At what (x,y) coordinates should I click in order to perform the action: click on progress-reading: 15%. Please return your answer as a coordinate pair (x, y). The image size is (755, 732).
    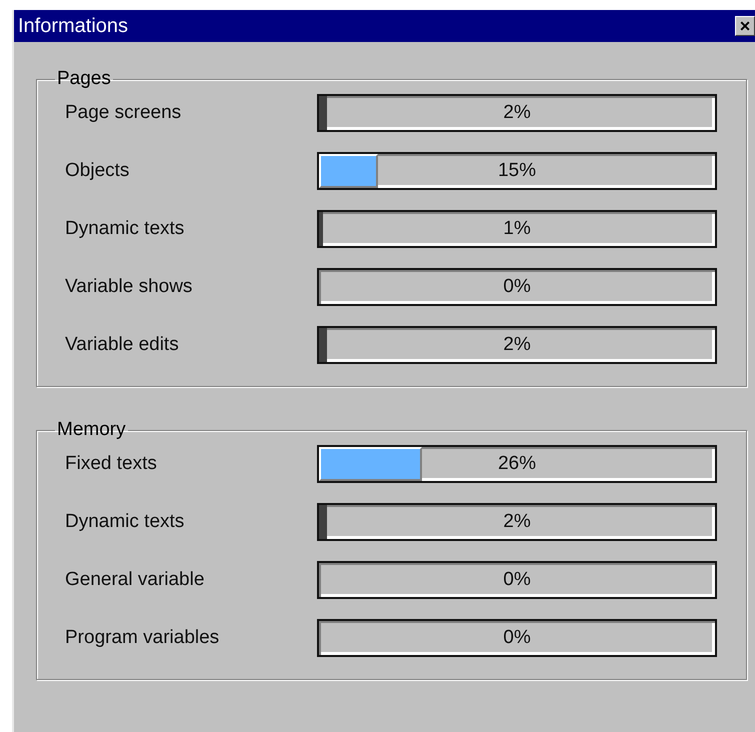
    Looking at the image, I should click on (517, 171).